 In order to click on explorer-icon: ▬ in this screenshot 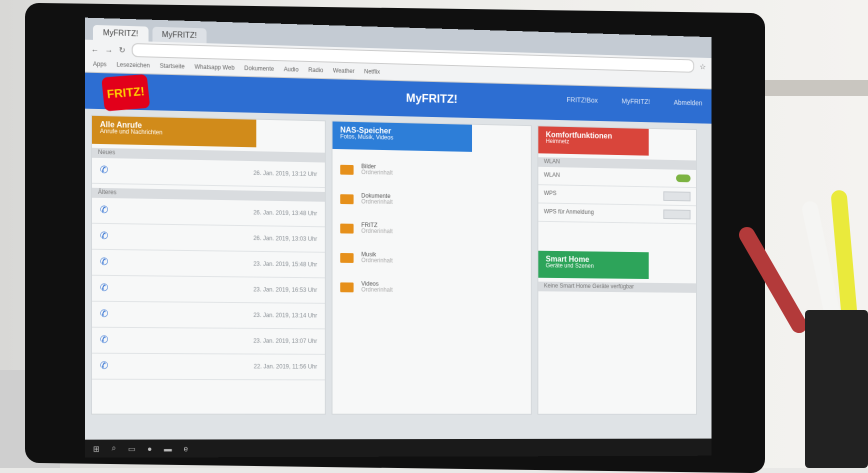, I will do `click(168, 448)`.